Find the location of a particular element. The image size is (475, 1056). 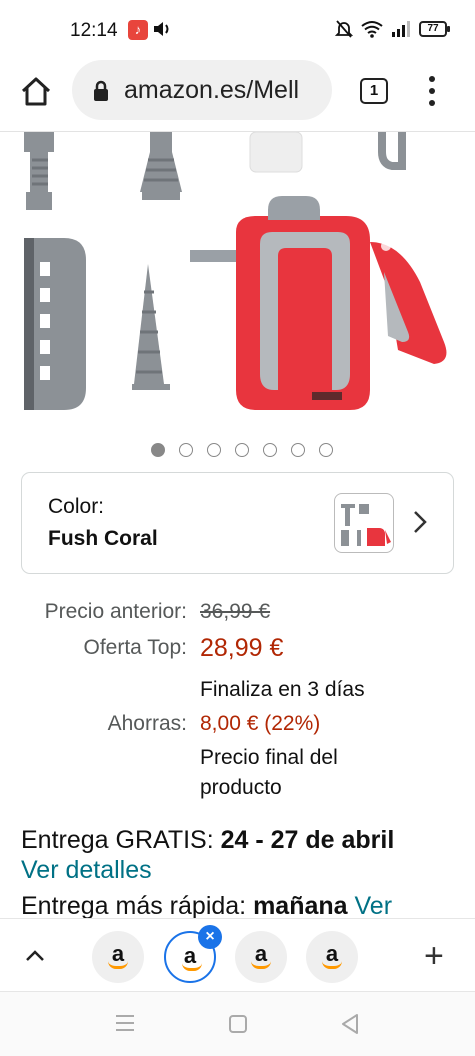

fast-delivery-line: Entrega más rápida: mañana Ver is located at coordinates (206, 906).